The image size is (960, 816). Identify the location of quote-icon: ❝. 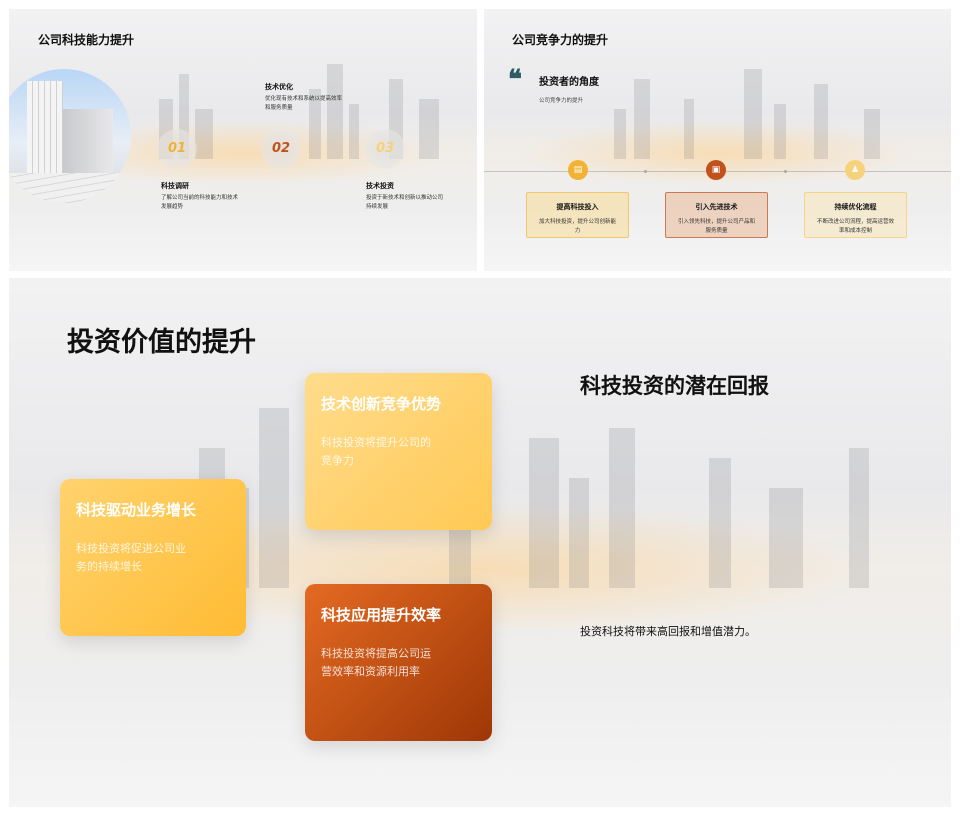
(515, 80).